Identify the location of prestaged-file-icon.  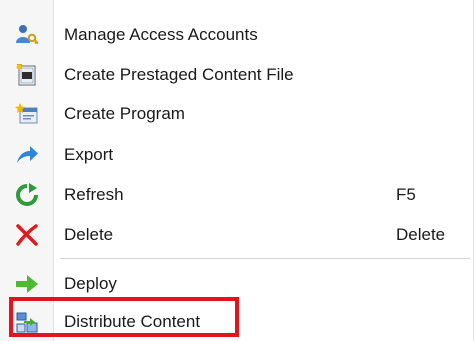
(27, 75).